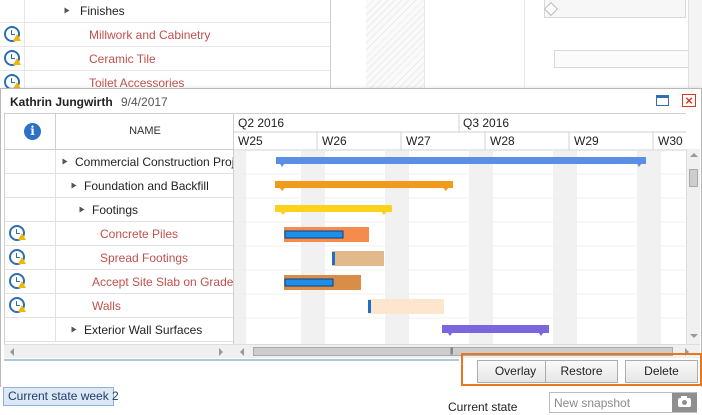 This screenshot has width=702, height=415. Describe the element at coordinates (693, 246) in the screenshot. I see `vertical-scrollbar` at that location.